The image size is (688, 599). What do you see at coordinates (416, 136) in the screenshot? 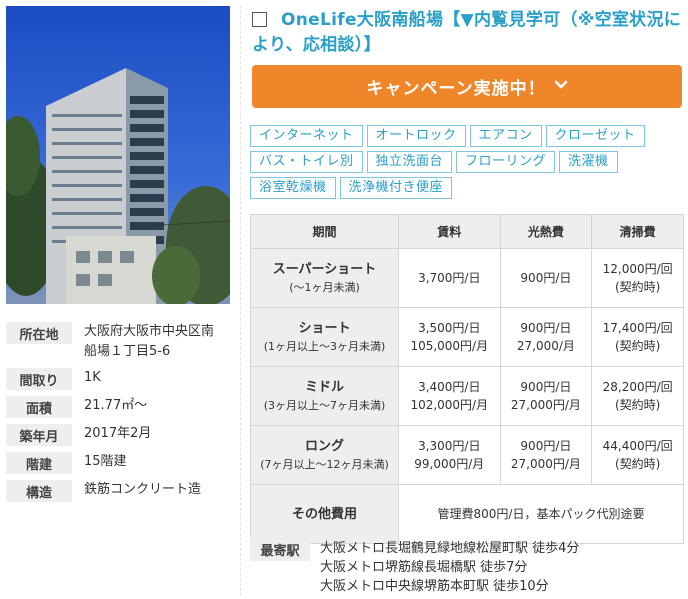
I see `amenity-tag: オートロック` at bounding box center [416, 136].